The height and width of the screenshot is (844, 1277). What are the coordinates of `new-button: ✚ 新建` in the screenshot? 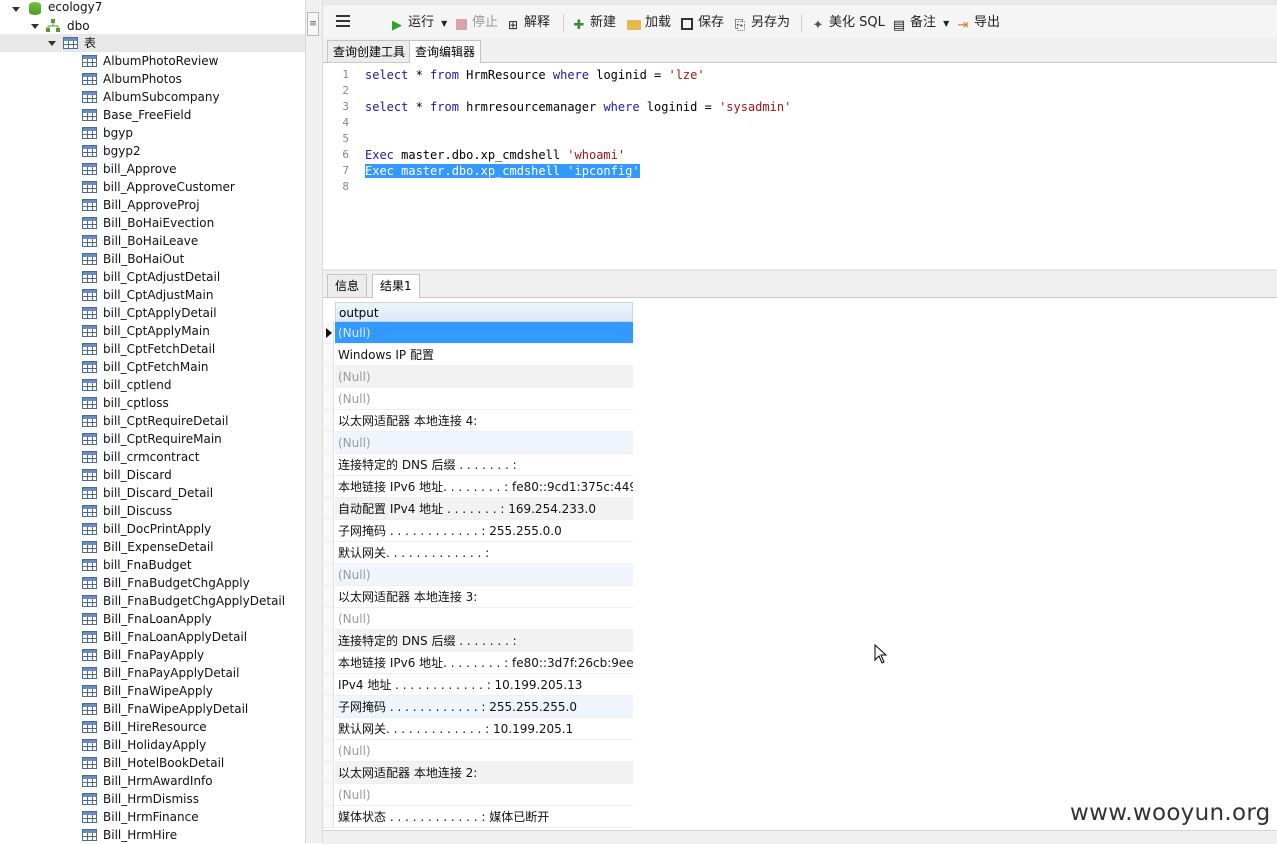 It's located at (593, 23).